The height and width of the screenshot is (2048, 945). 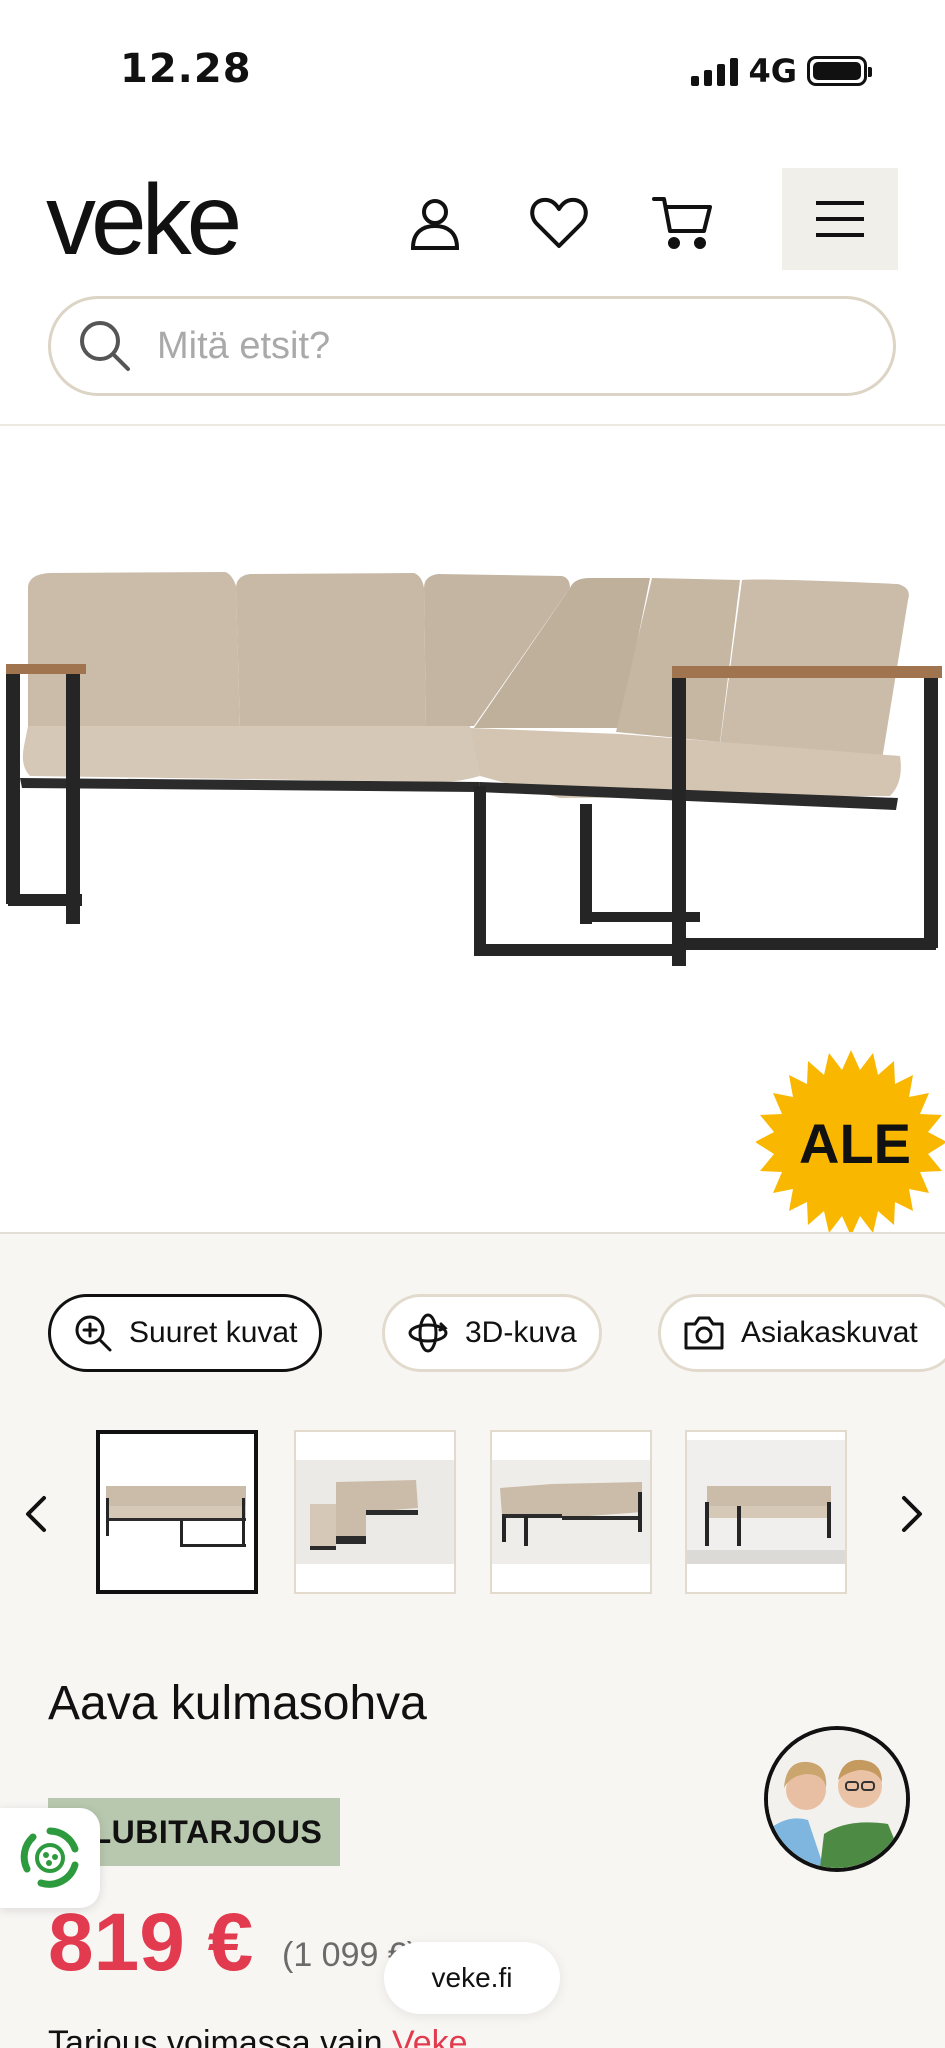 What do you see at coordinates (435, 223) in the screenshot?
I see `user-icon` at bounding box center [435, 223].